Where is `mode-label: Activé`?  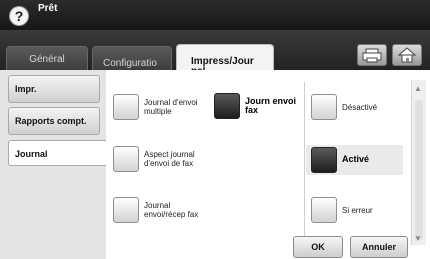
mode-label: Activé is located at coordinates (356, 159).